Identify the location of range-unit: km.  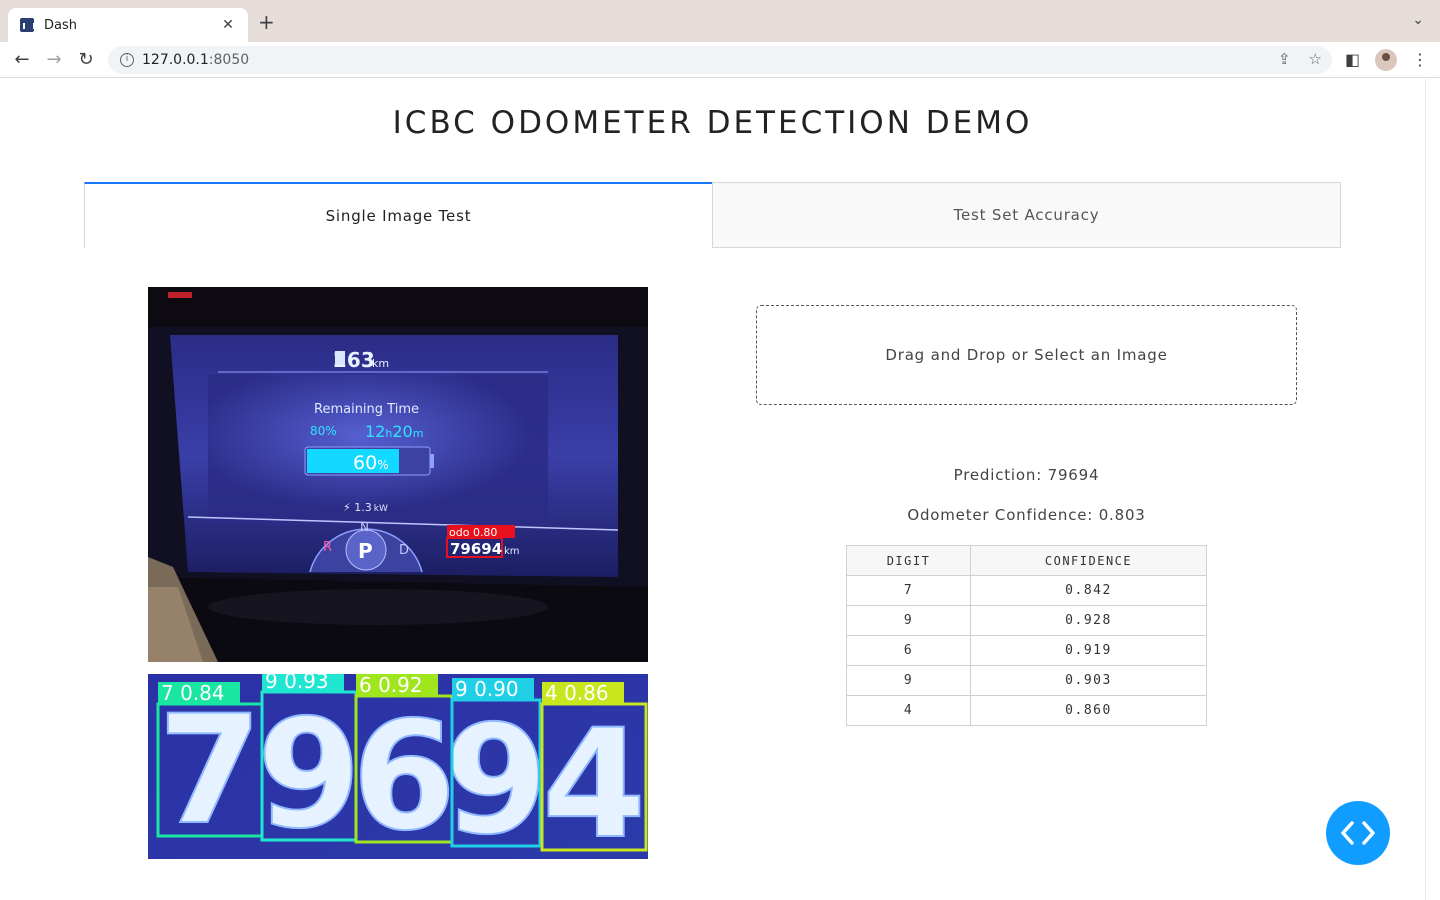
(380, 363).